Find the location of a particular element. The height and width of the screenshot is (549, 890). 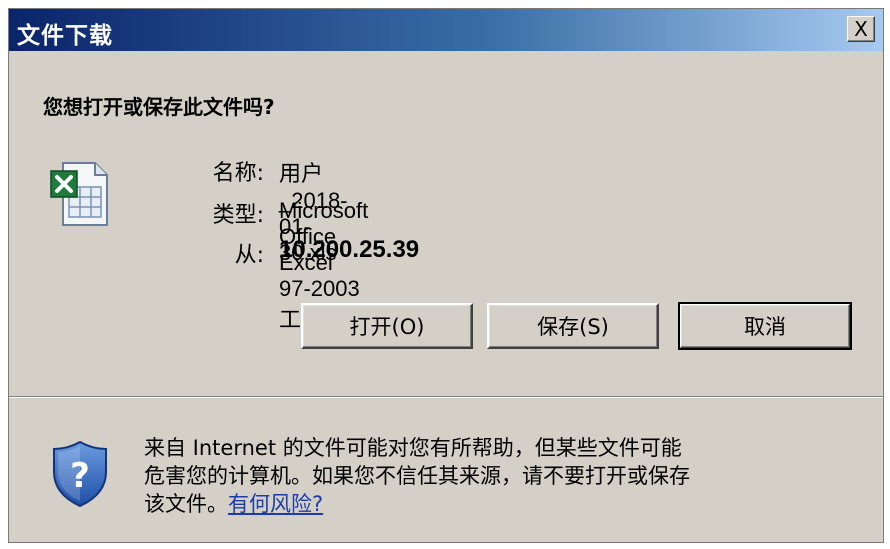

file-name-label: 名称: is located at coordinates (238, 173).